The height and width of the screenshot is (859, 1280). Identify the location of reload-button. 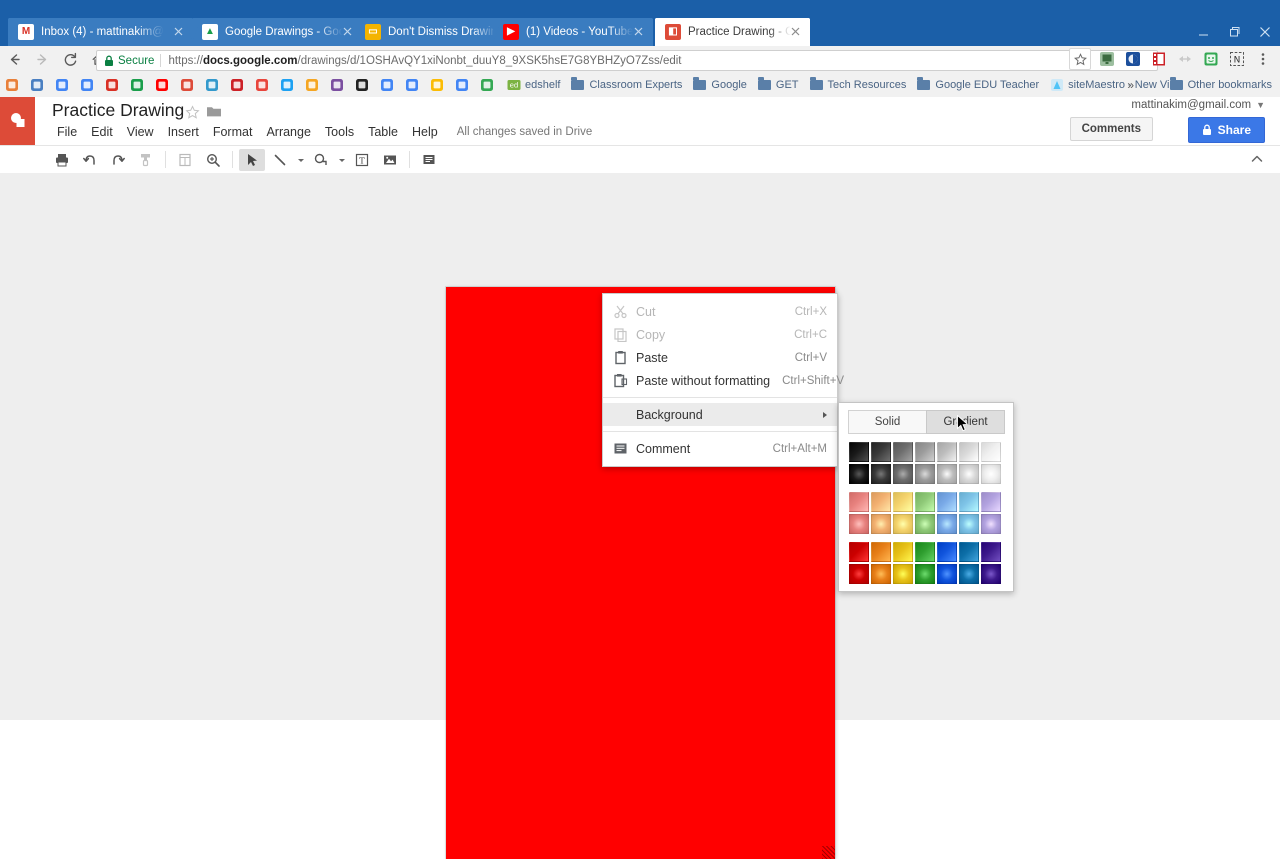
(70, 59).